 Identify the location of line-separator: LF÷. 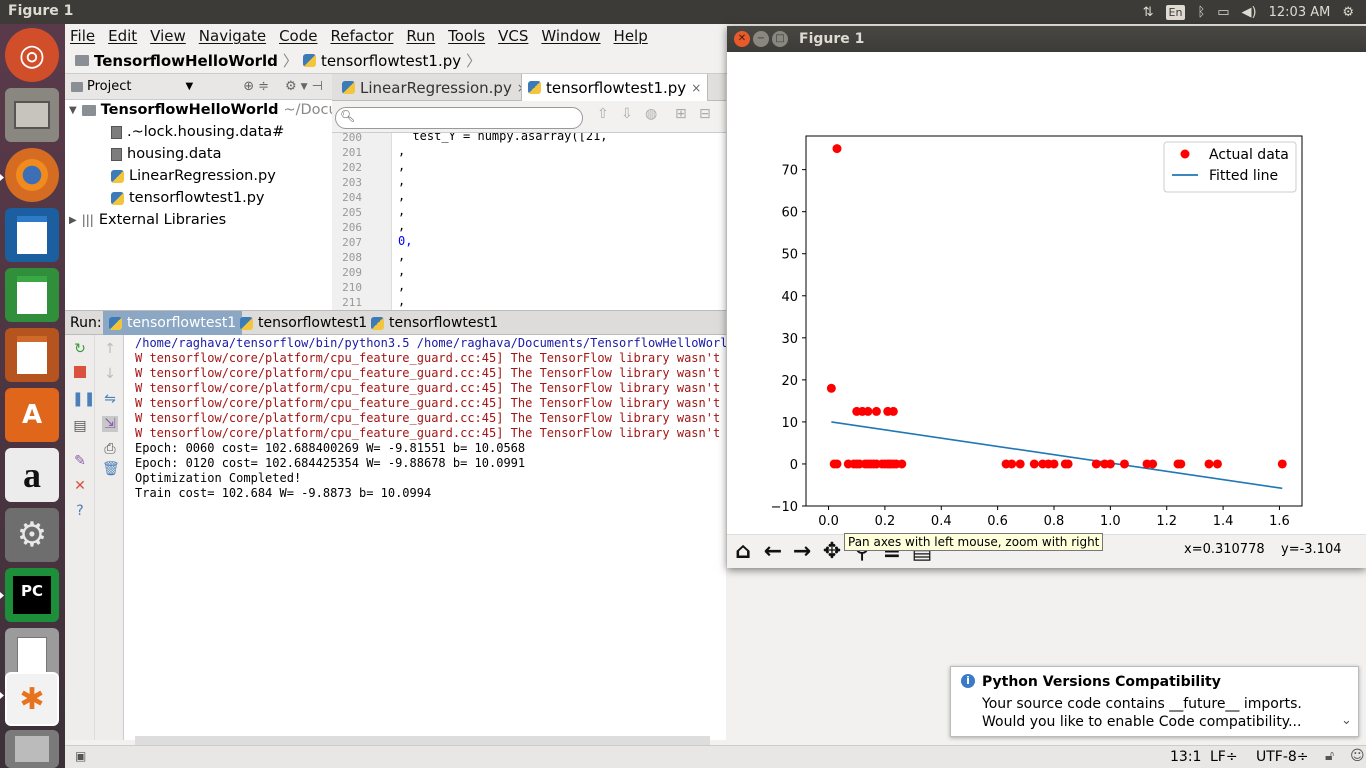
(1224, 757).